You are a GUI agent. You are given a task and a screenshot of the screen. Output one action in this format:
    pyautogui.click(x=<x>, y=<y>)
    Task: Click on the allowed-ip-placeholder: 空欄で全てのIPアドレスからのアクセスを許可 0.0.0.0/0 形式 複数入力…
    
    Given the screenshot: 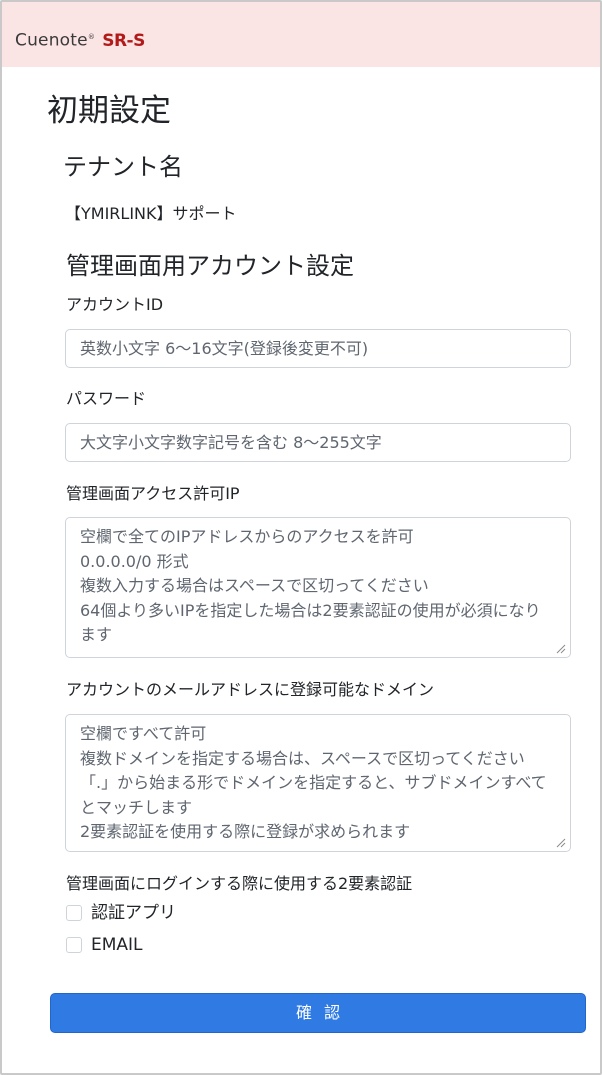 What is the action you would take?
    pyautogui.click(x=310, y=585)
    